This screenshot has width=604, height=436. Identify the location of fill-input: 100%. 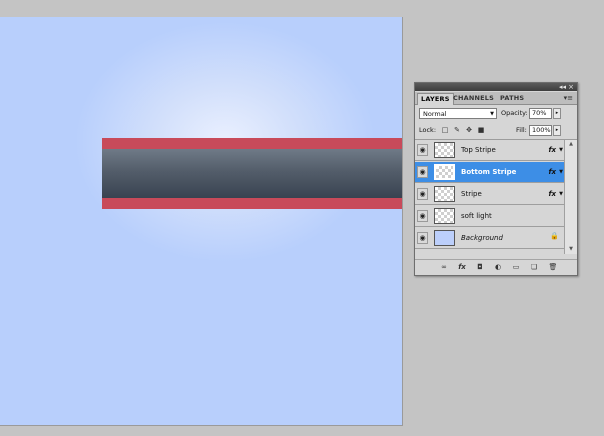
(540, 130).